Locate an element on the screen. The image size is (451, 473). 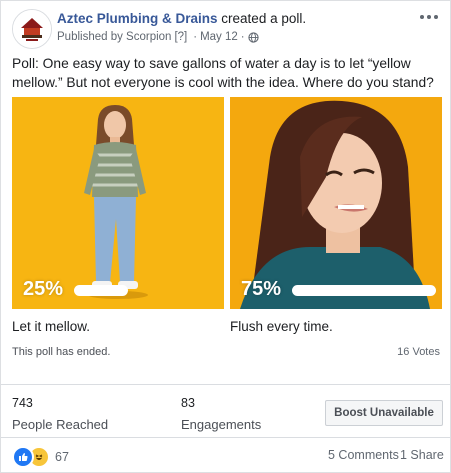
poll-option-label: Let it mellow. is located at coordinates (51, 326).